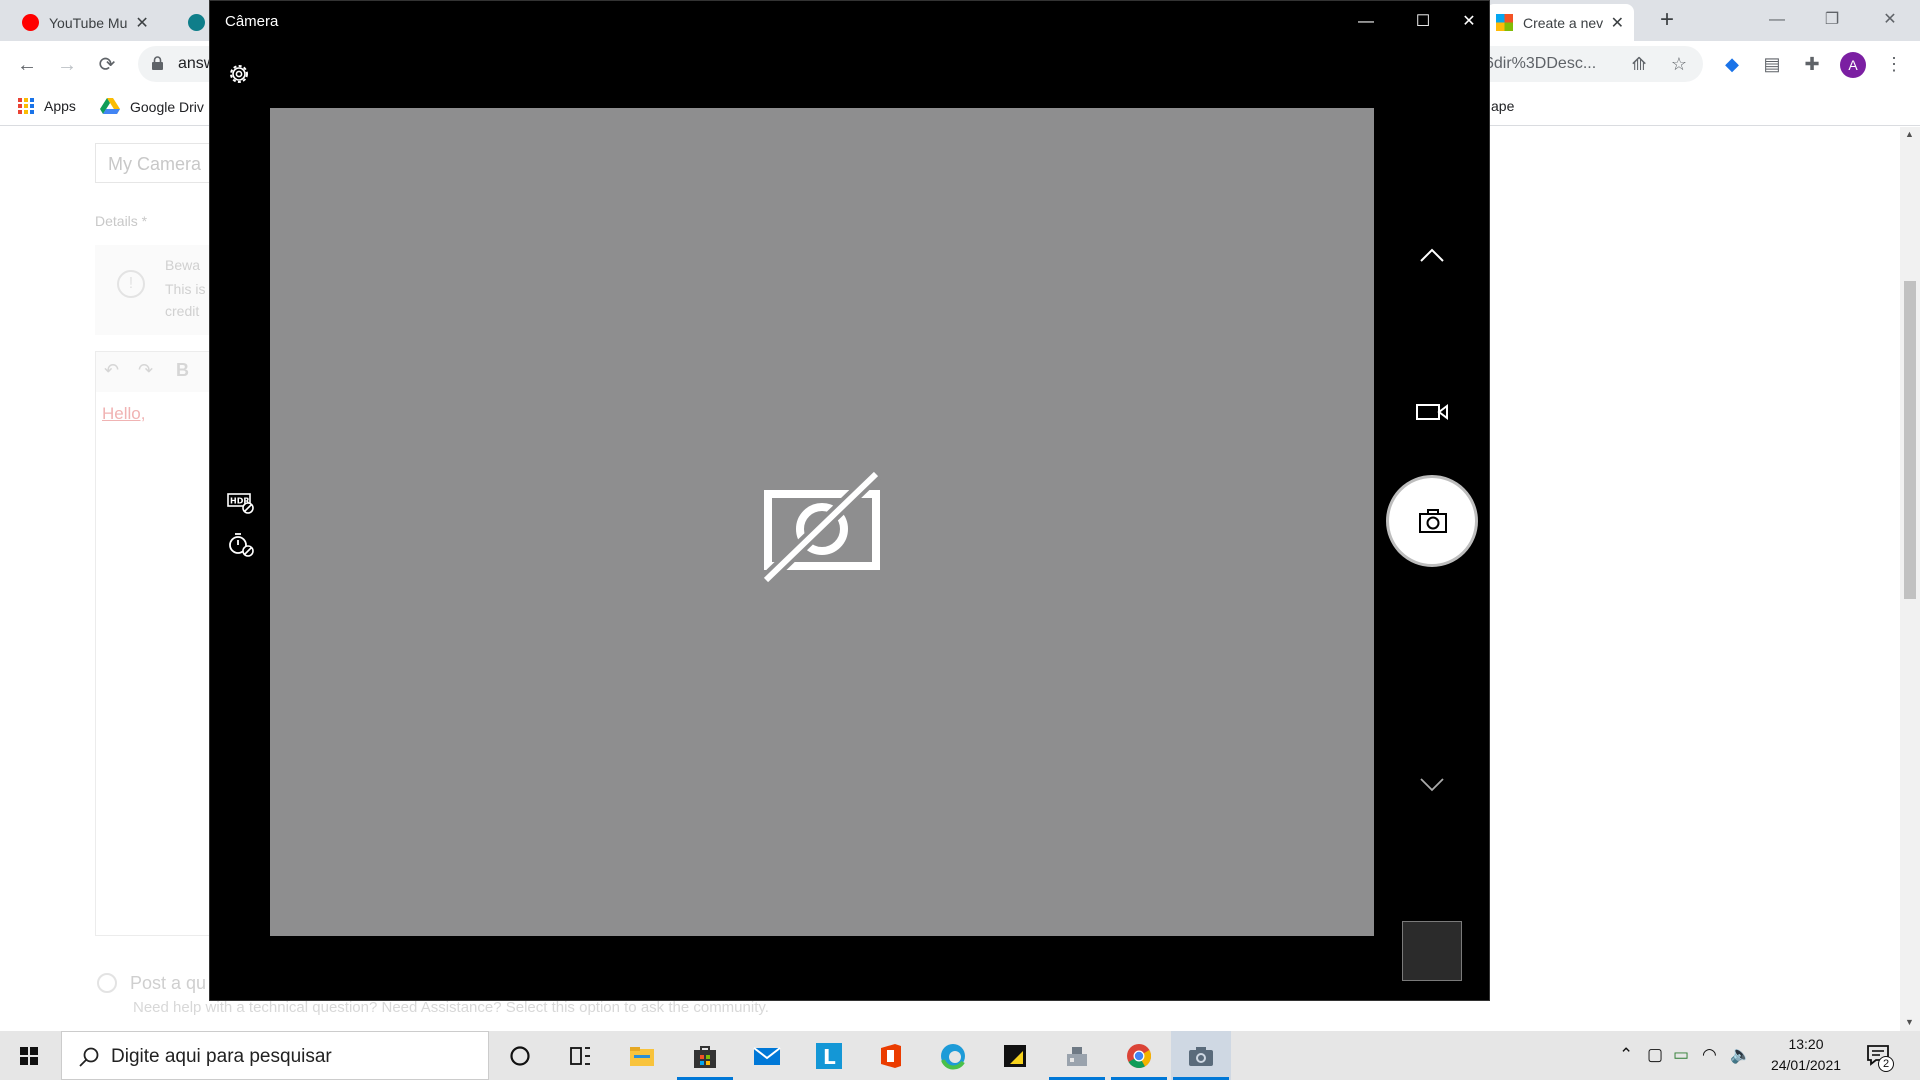  Describe the element at coordinates (121, 221) in the screenshot. I see `details-label: Details *` at that location.